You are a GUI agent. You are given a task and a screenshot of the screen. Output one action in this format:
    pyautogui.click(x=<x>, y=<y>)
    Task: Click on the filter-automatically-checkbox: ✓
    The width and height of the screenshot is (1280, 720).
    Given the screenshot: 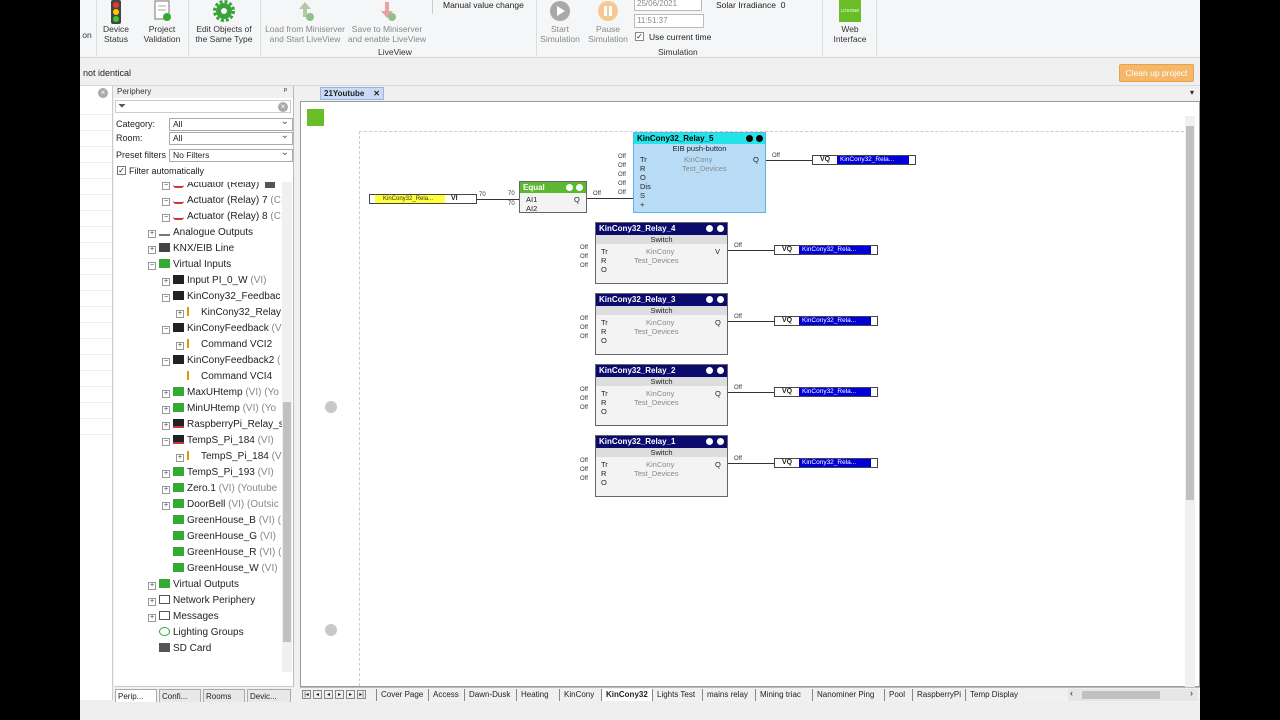 What is the action you would take?
    pyautogui.click(x=121, y=170)
    